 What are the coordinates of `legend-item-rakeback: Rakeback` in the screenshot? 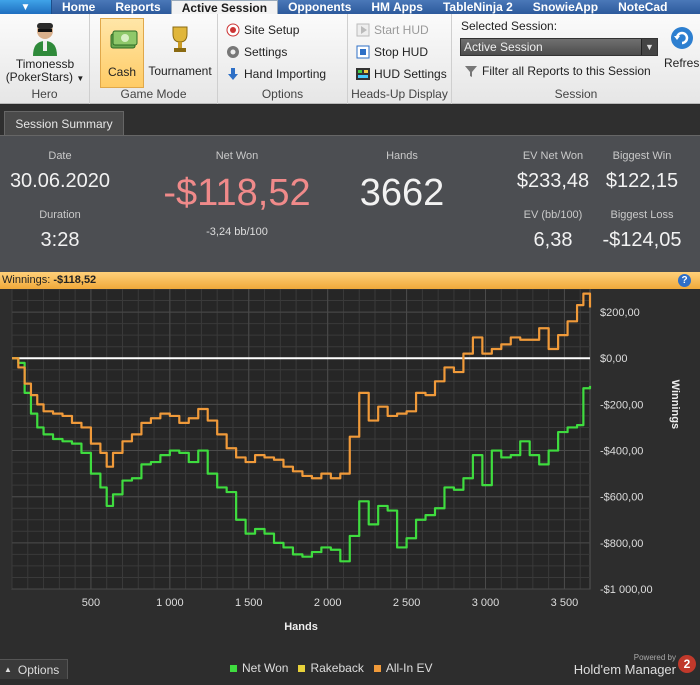 It's located at (331, 668).